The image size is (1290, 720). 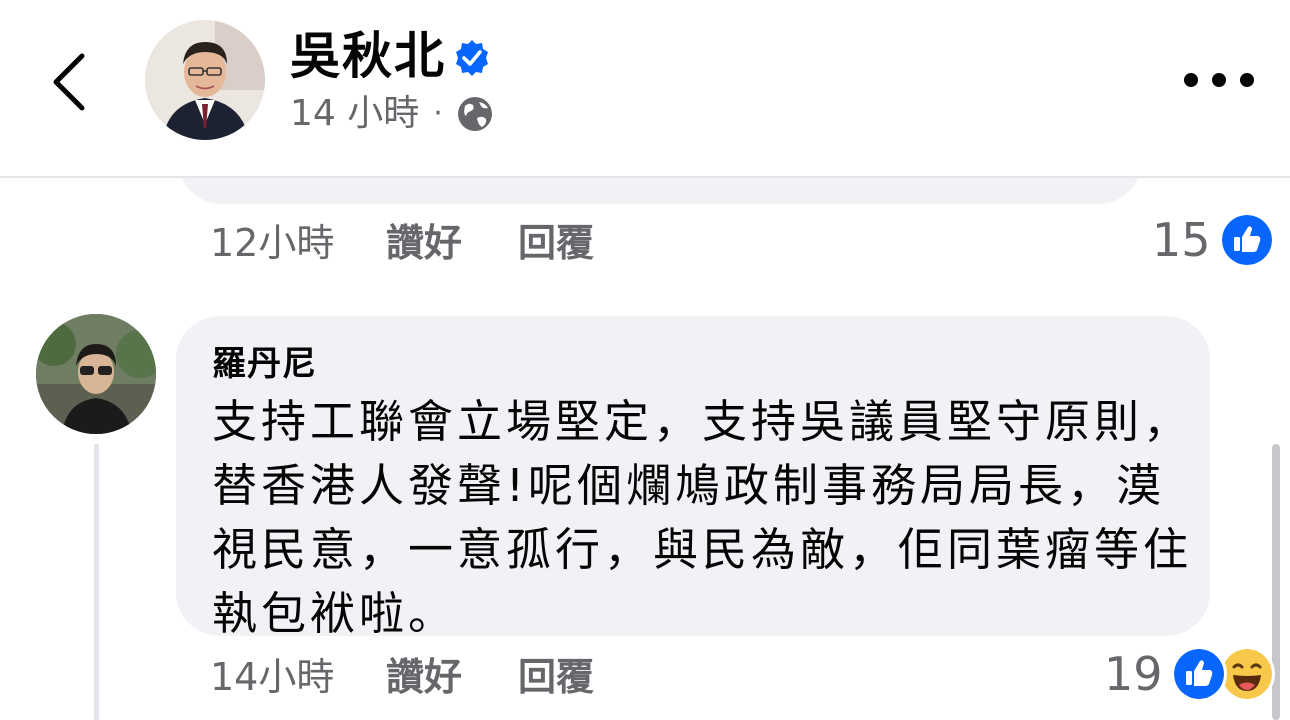 I want to click on verified-badge-icon, so click(x=472, y=58).